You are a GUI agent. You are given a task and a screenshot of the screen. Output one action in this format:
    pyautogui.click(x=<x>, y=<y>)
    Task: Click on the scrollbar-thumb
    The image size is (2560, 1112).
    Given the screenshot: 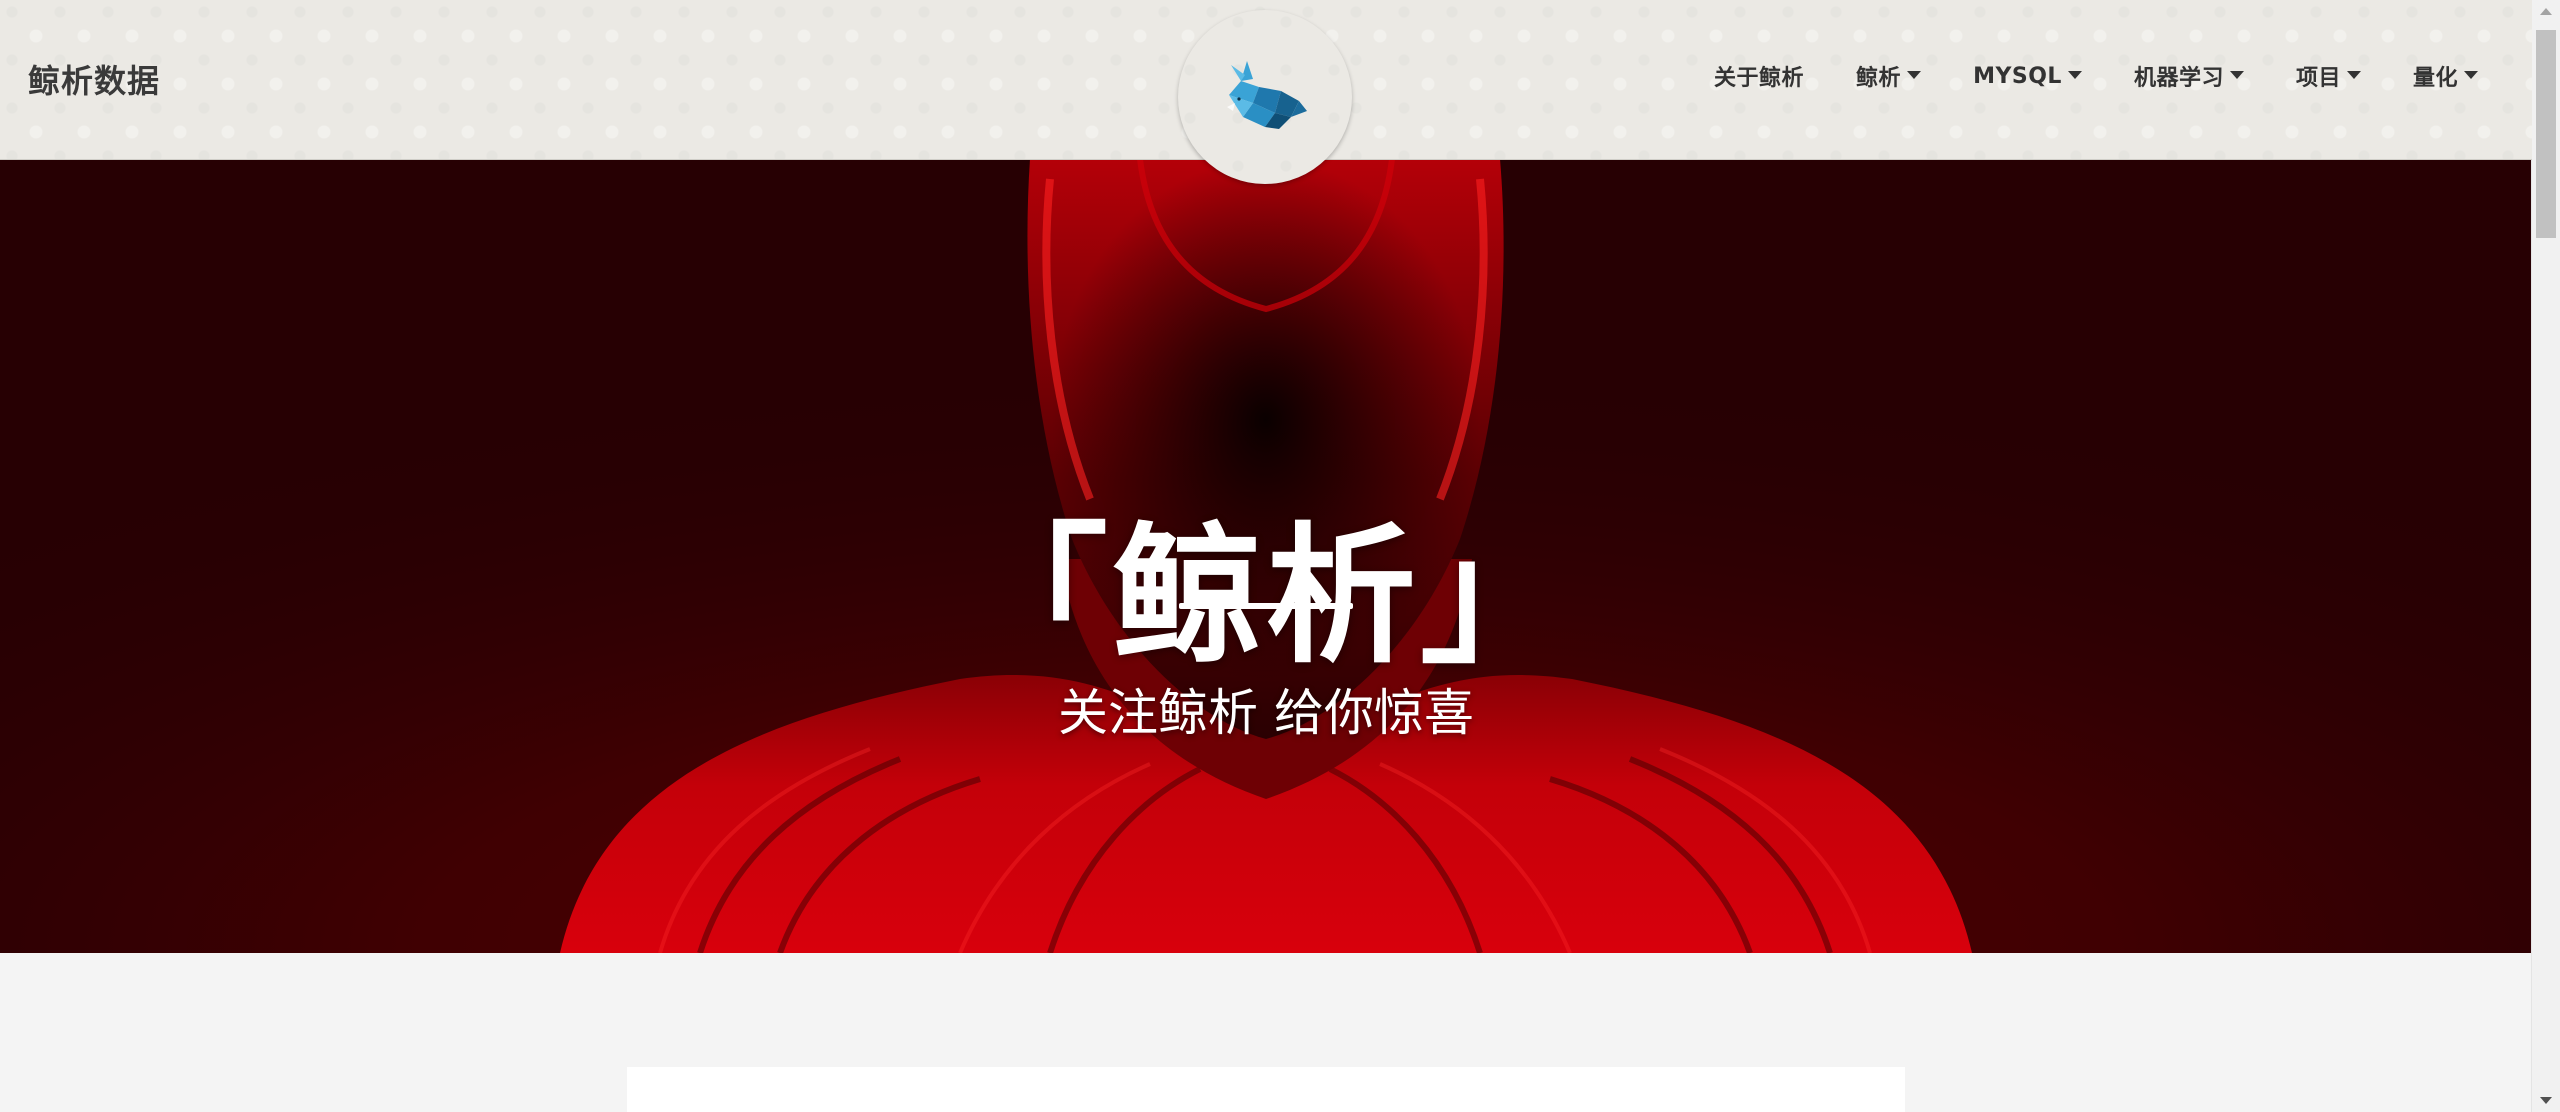 What is the action you would take?
    pyautogui.click(x=2546, y=134)
    